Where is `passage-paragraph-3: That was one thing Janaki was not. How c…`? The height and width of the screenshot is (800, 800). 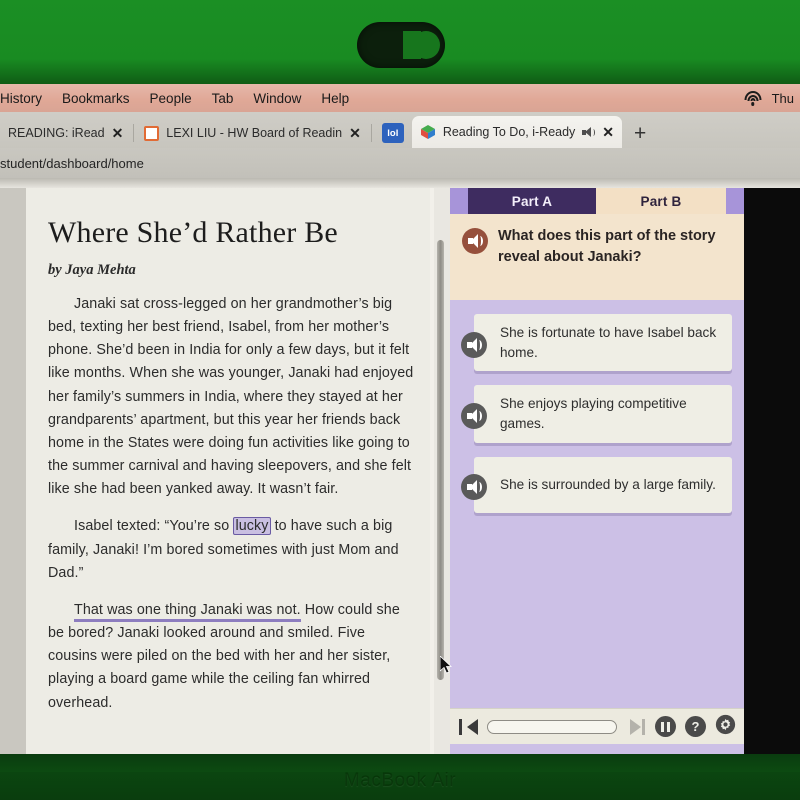 passage-paragraph-3: That was one thing Janaki was not. How c… is located at coordinates (232, 657).